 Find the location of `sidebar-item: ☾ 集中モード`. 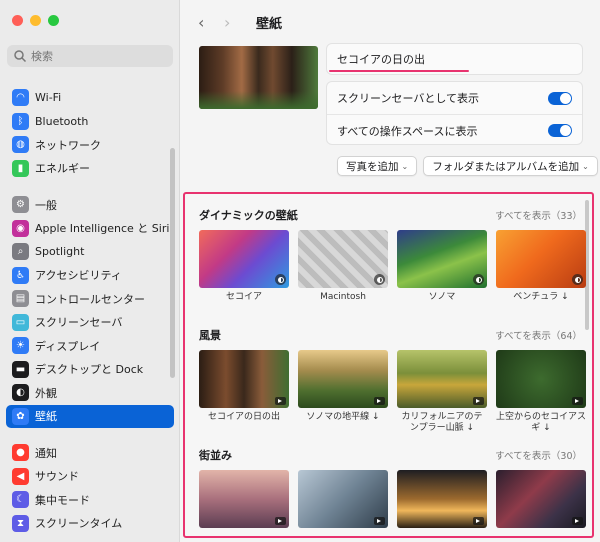

sidebar-item: ☾ 集中モード is located at coordinates (90, 500).